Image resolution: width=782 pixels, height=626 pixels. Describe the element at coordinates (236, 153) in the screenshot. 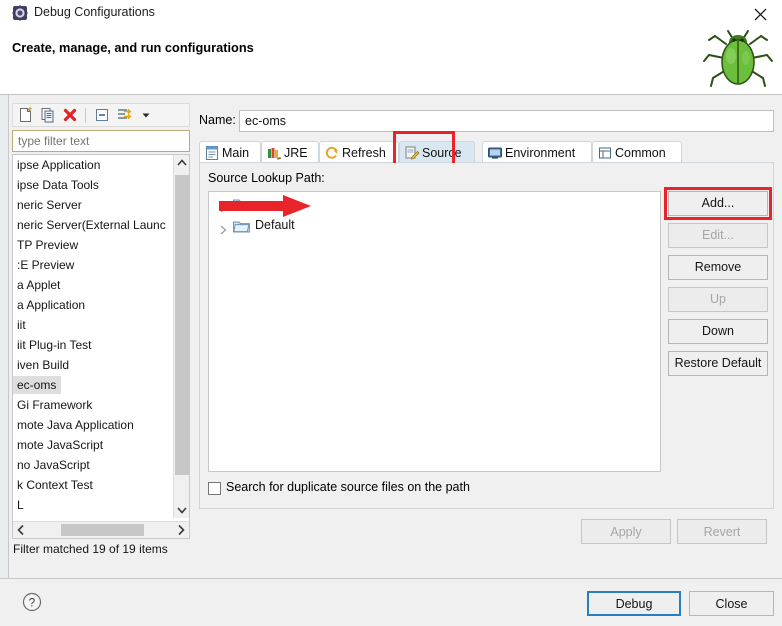

I see `tab-label: Main` at that location.